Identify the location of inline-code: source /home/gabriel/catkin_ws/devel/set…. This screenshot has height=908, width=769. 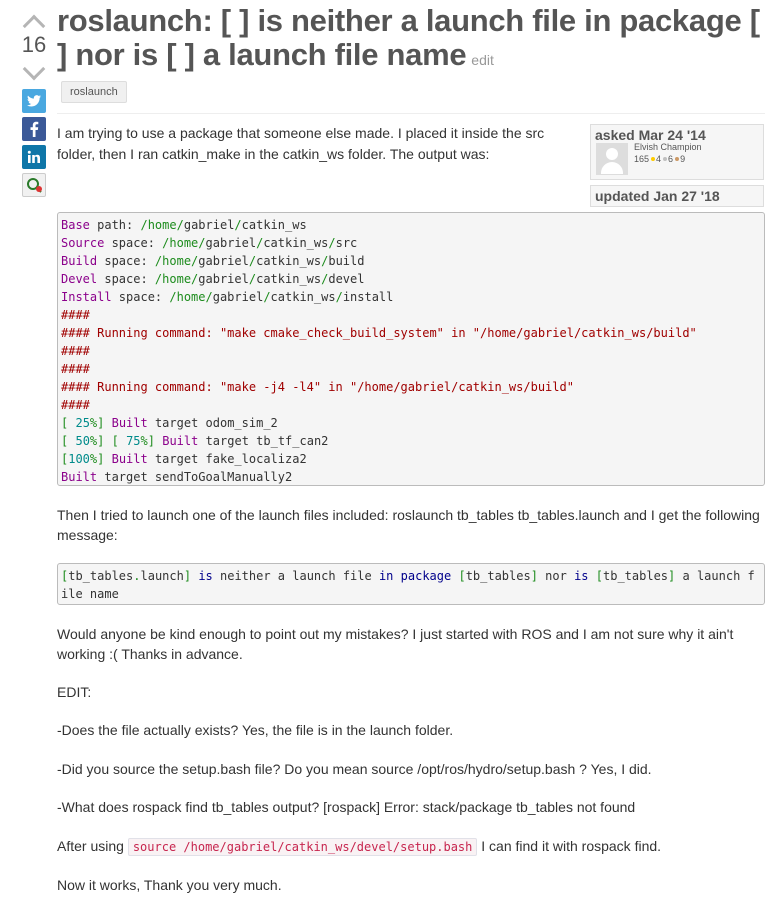
(302, 847).